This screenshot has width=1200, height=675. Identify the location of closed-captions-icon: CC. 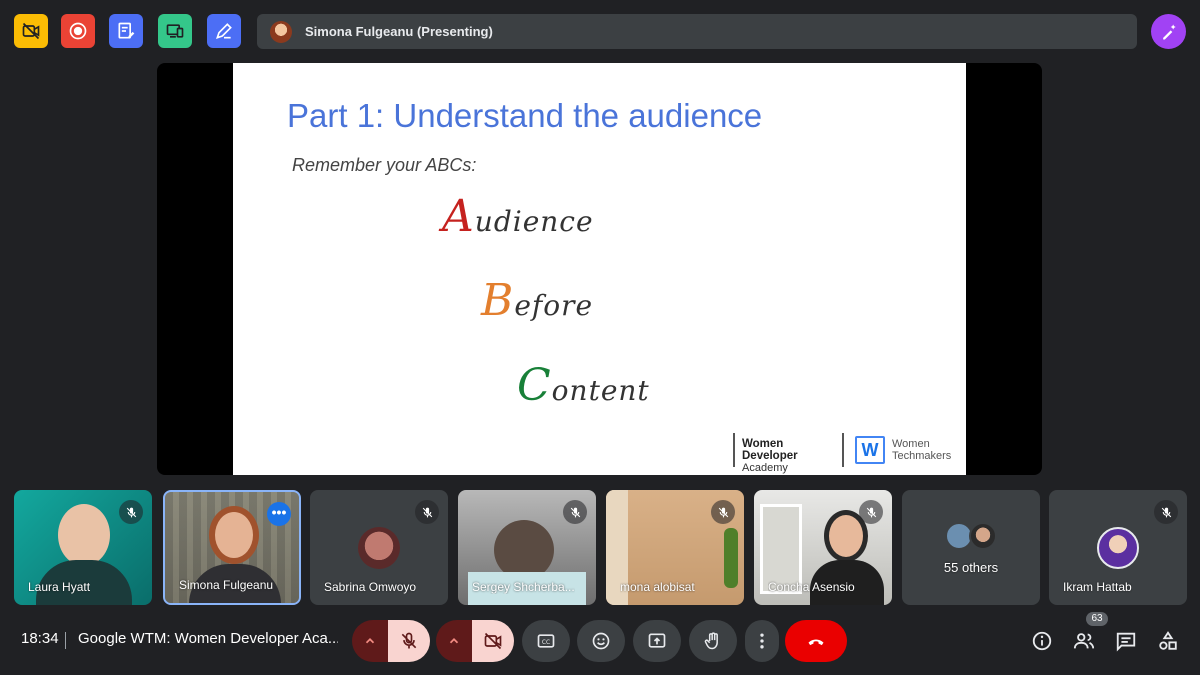
(546, 641).